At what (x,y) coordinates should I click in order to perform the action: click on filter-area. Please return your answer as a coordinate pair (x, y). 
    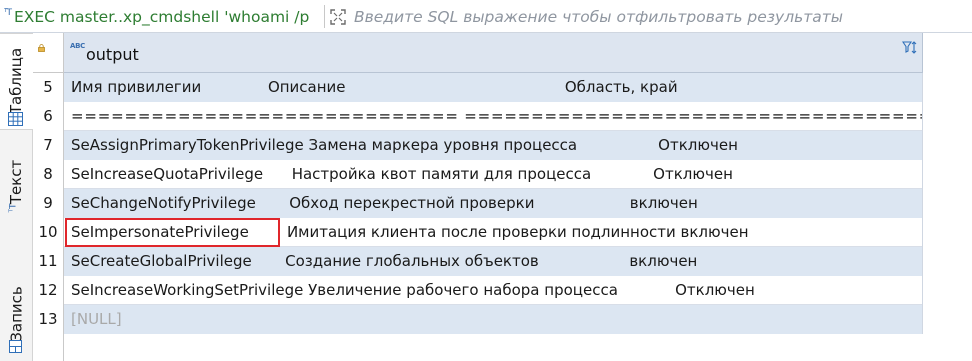
    Looking at the image, I should click on (642, 16).